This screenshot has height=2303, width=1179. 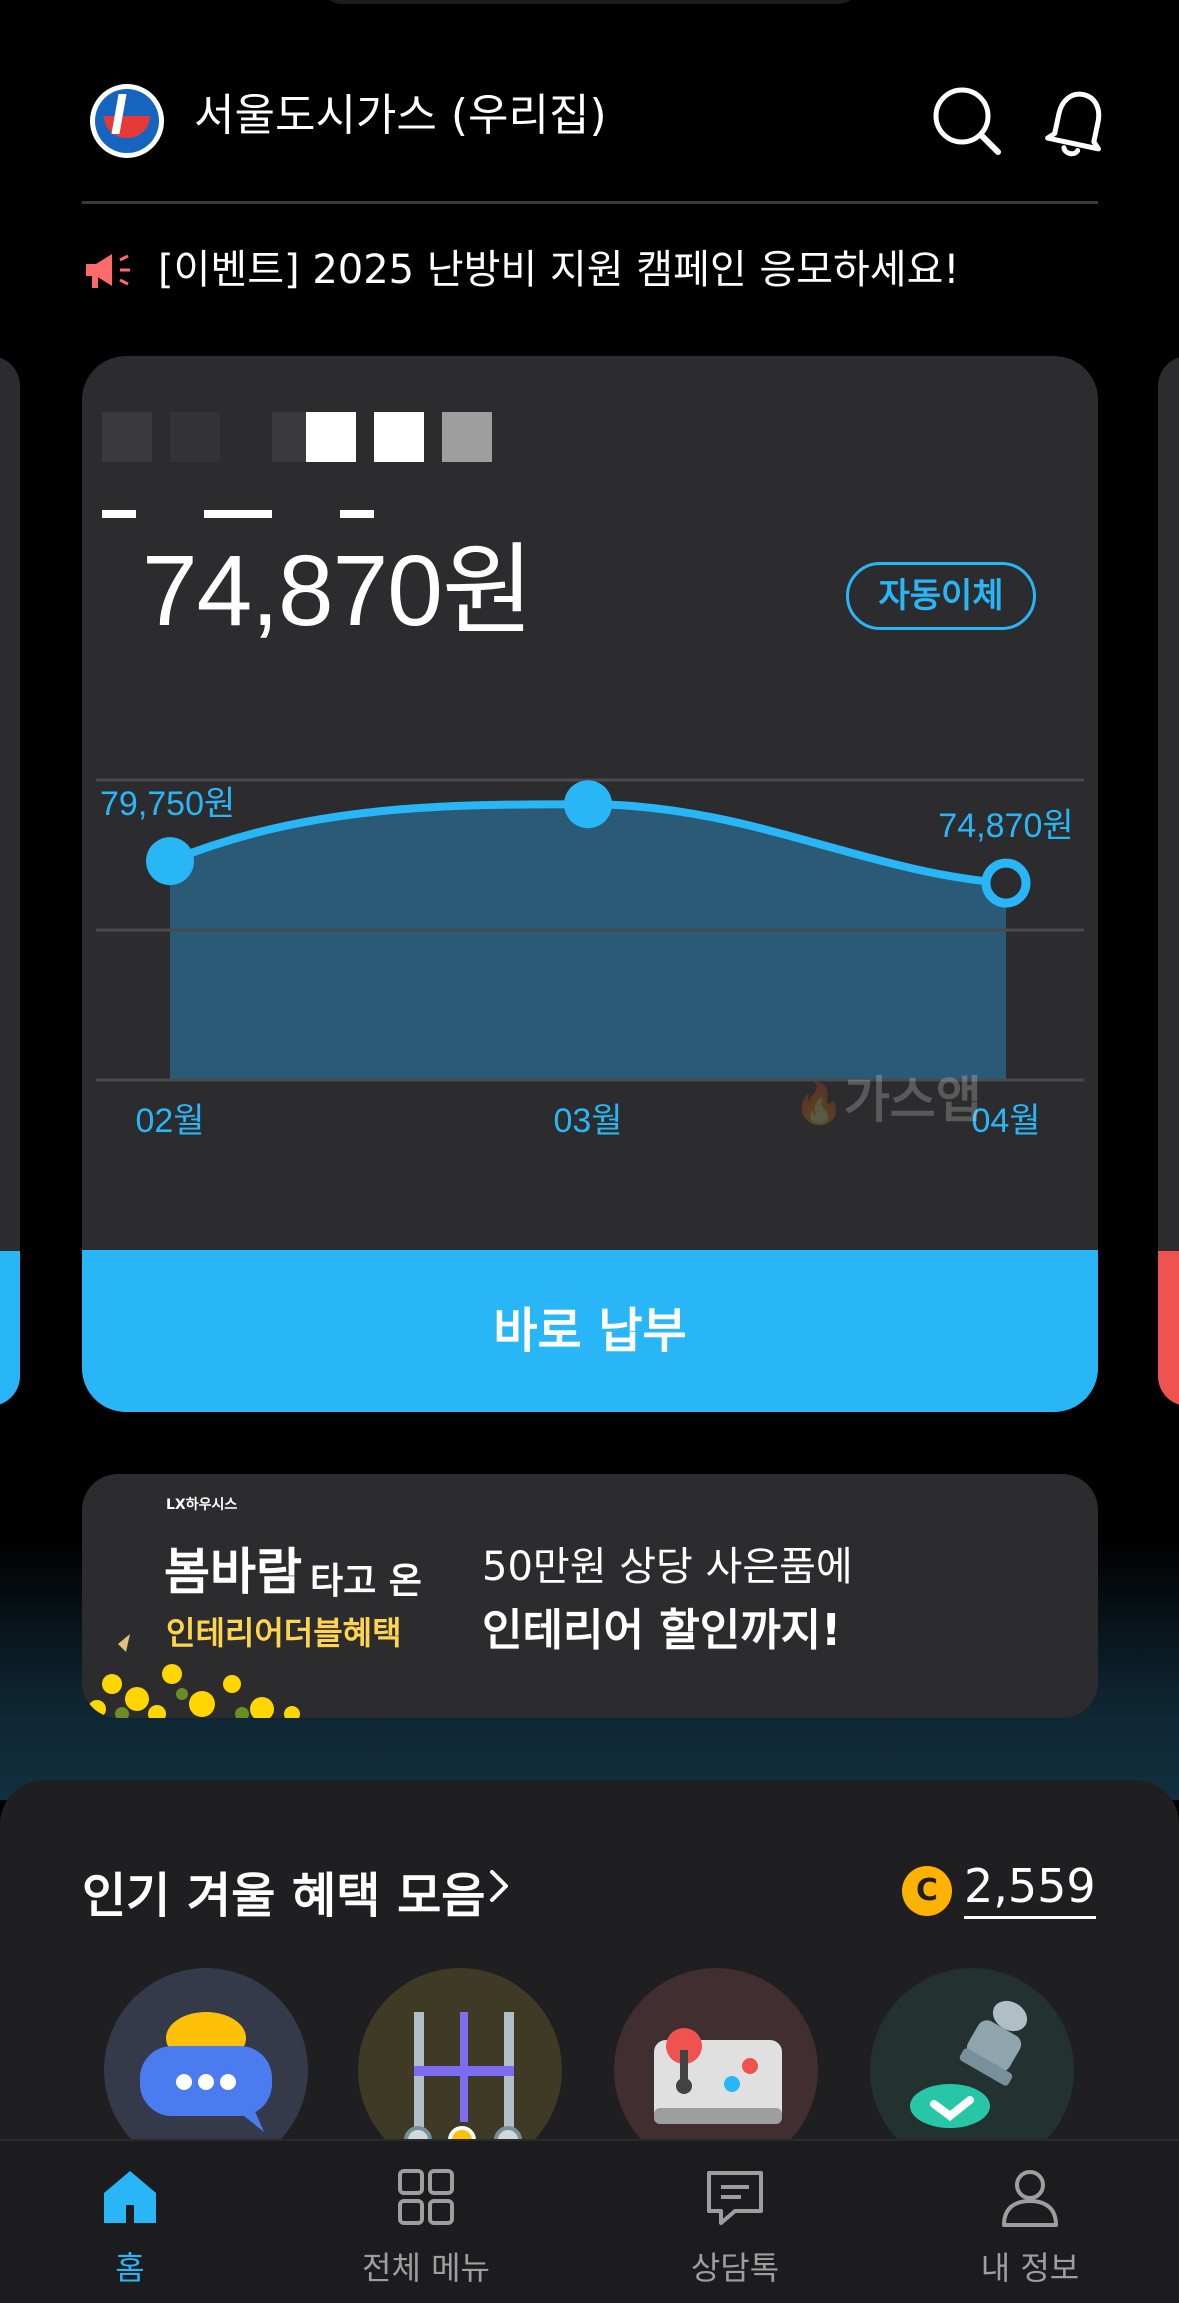 What do you see at coordinates (400, 116) in the screenshot?
I see `location-title: 서울도시가스 (우리집)` at bounding box center [400, 116].